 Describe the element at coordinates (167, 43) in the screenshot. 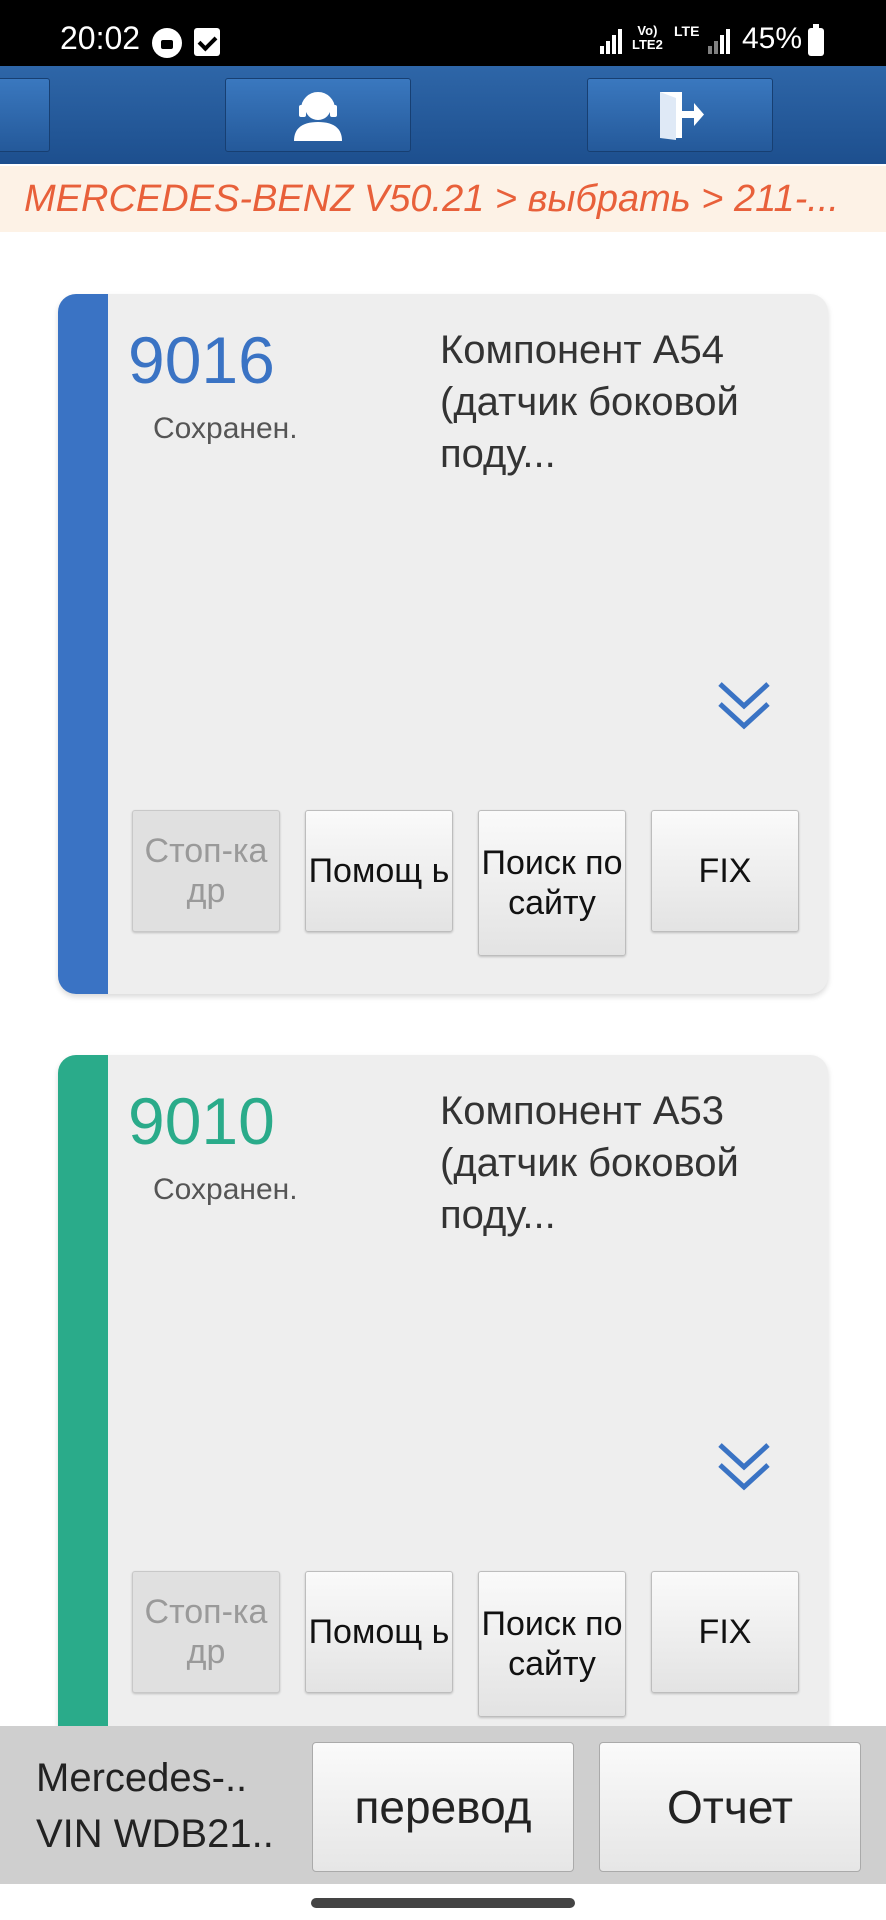

I see `vpn-lock-icon` at that location.